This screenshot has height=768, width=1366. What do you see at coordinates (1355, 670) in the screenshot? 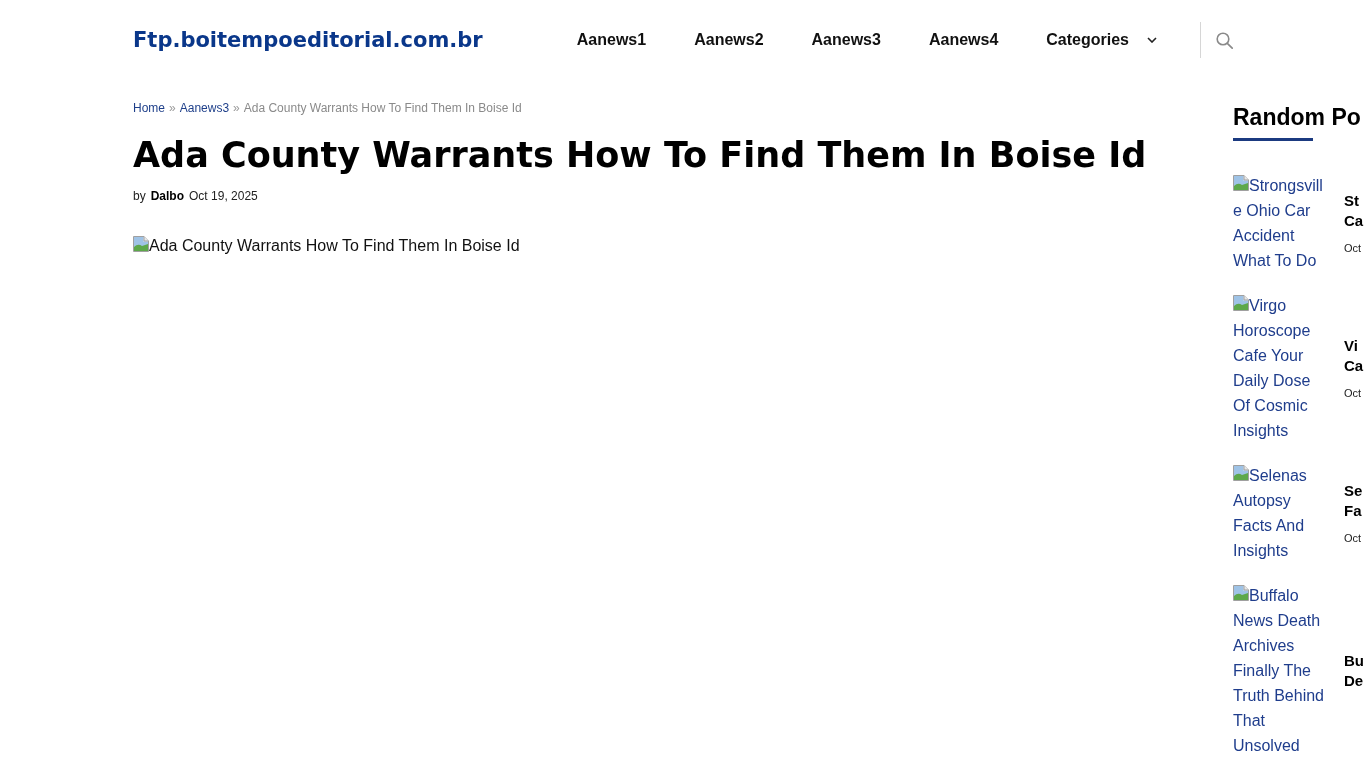
I see `post-title-link: Bu De` at bounding box center [1355, 670].